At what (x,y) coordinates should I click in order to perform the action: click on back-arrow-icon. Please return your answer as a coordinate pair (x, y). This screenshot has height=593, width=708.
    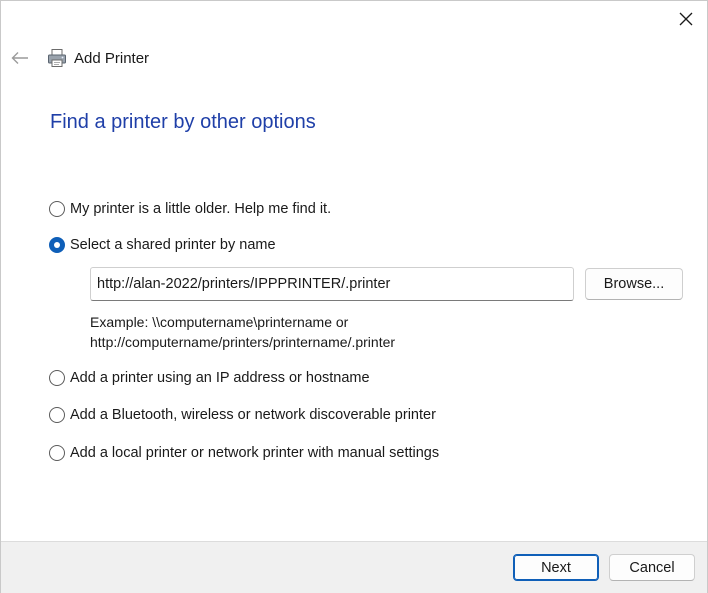
    Looking at the image, I should click on (19, 58).